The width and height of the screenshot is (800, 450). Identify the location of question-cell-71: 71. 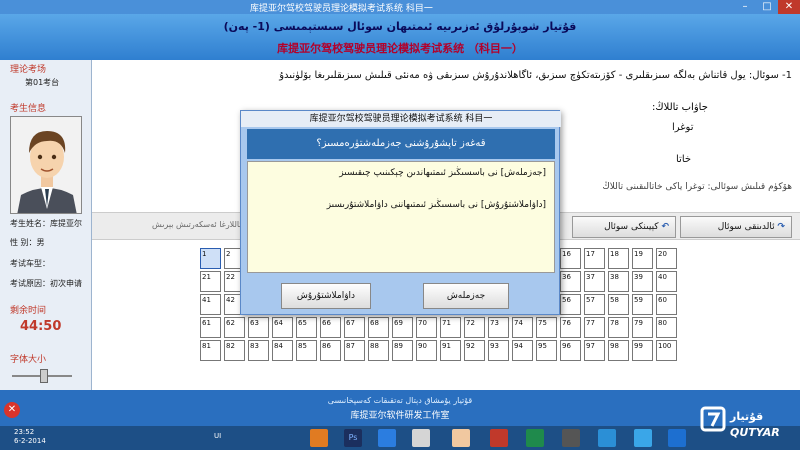
(450, 327).